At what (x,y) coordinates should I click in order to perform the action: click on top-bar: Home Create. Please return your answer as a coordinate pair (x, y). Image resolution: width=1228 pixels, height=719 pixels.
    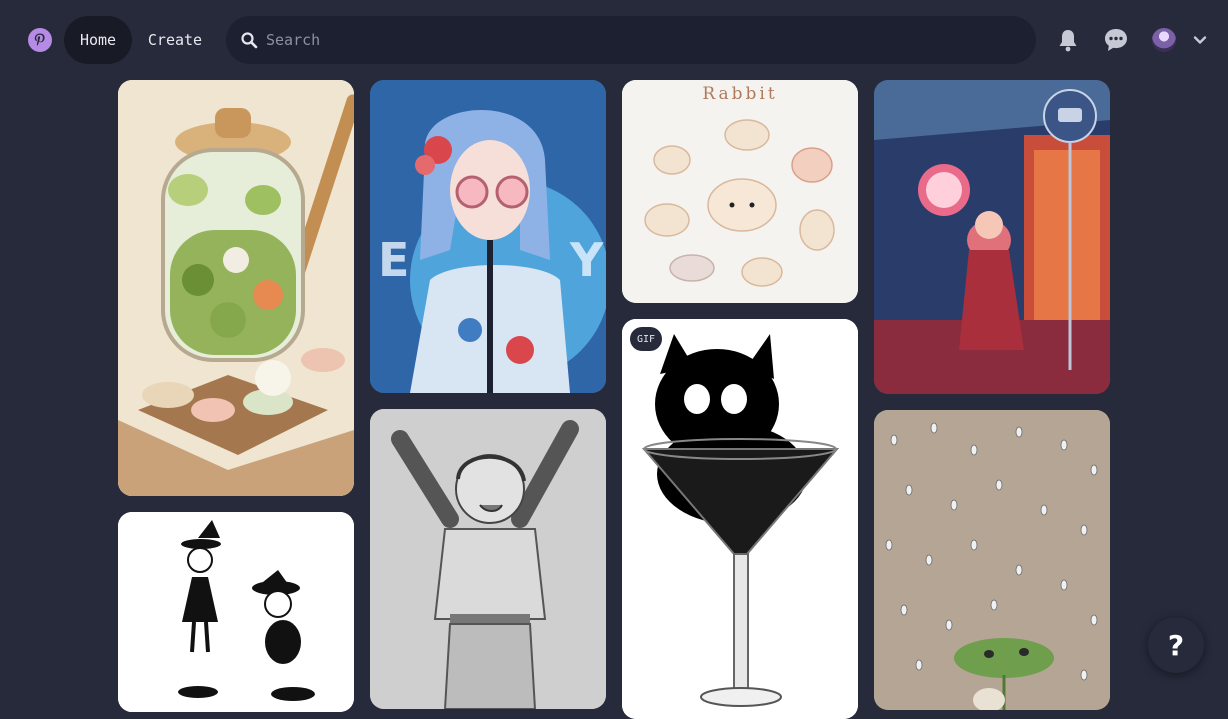
    Looking at the image, I should click on (614, 40).